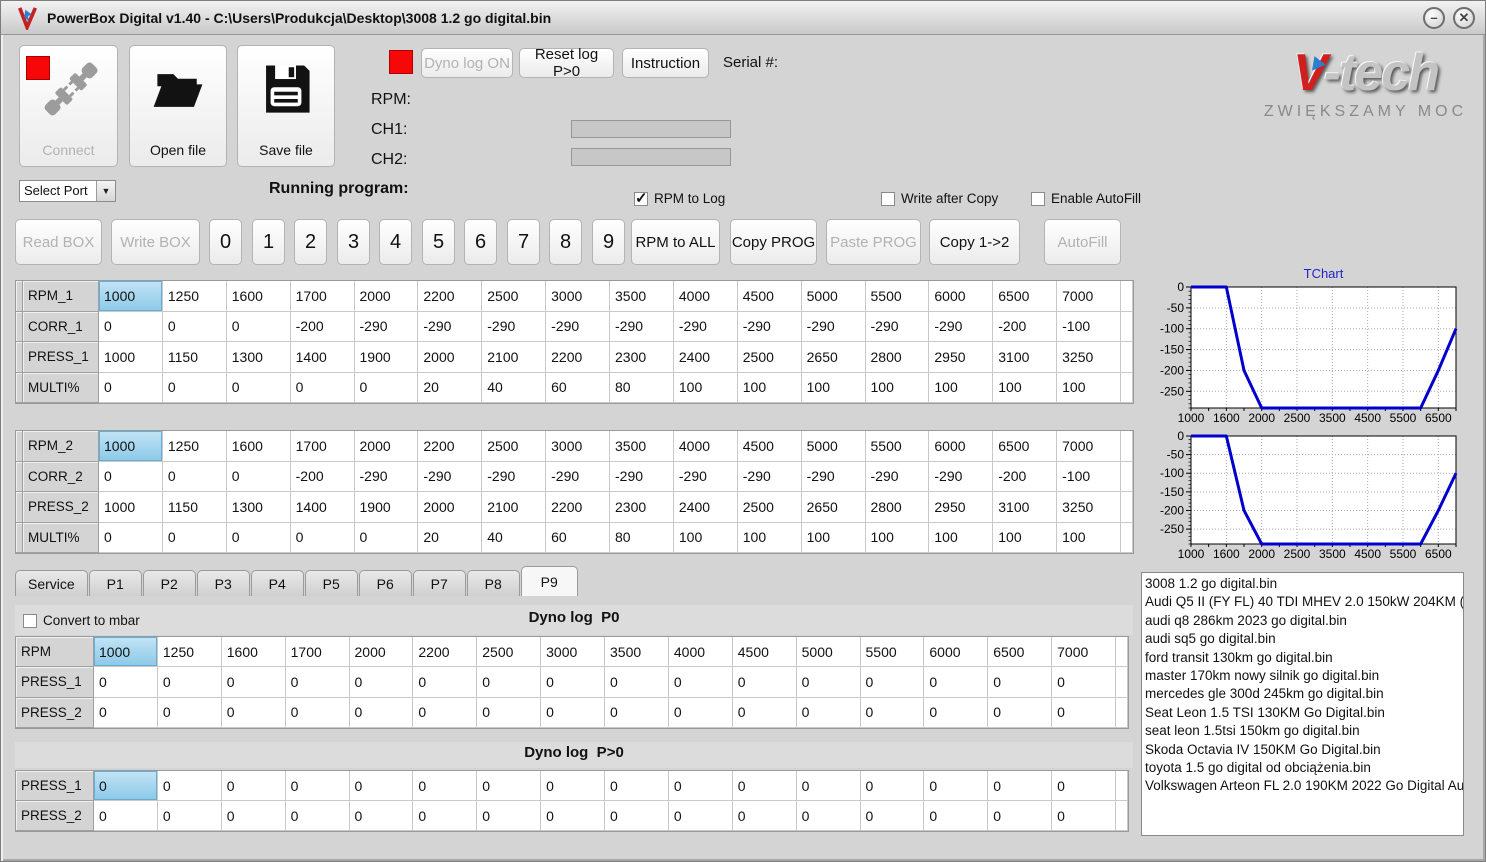  Describe the element at coordinates (608, 242) in the screenshot. I see `digit-9-button: 9` at that location.